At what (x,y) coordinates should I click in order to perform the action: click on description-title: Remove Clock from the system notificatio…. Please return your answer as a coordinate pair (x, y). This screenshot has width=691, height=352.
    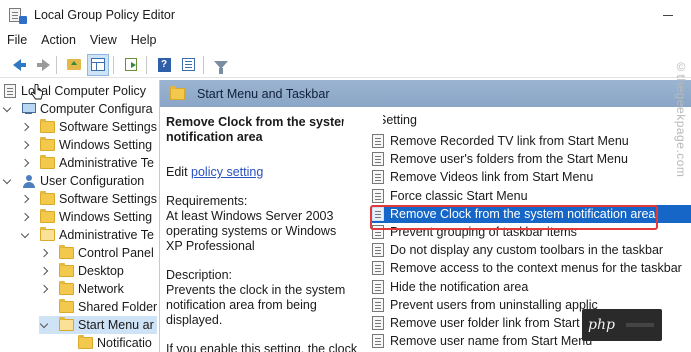
    Looking at the image, I should click on (259, 129).